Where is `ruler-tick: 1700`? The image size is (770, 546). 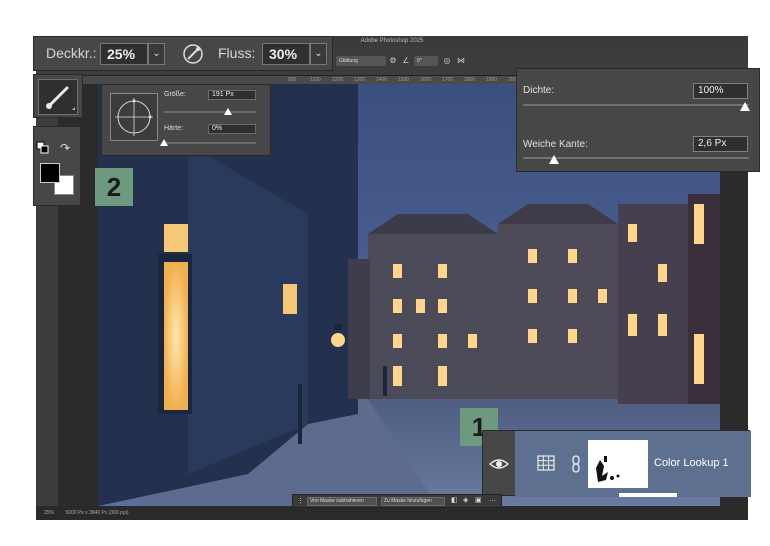 ruler-tick: 1700 is located at coordinates (448, 80).